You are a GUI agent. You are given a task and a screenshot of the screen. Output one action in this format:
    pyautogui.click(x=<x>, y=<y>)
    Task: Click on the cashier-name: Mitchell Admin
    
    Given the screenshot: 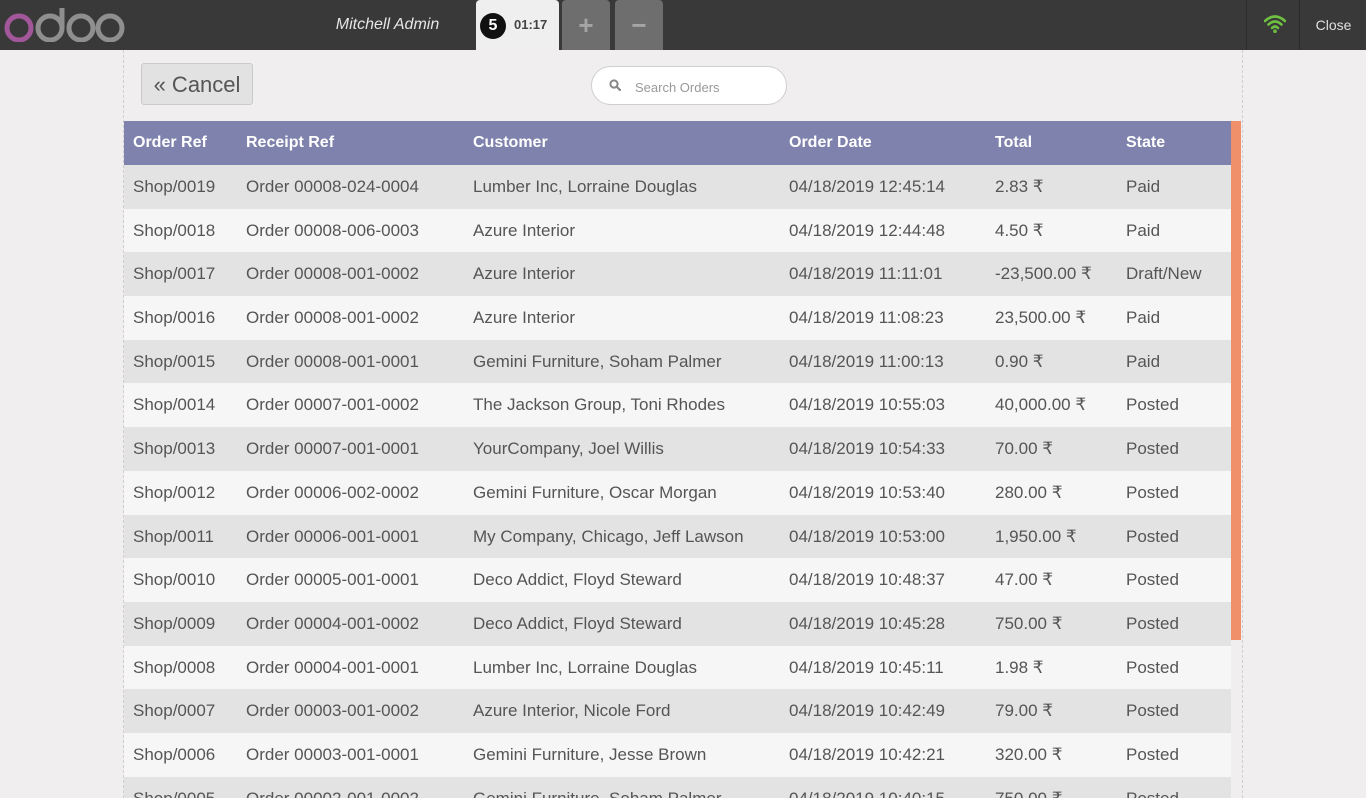 What is the action you would take?
    pyautogui.click(x=387, y=25)
    